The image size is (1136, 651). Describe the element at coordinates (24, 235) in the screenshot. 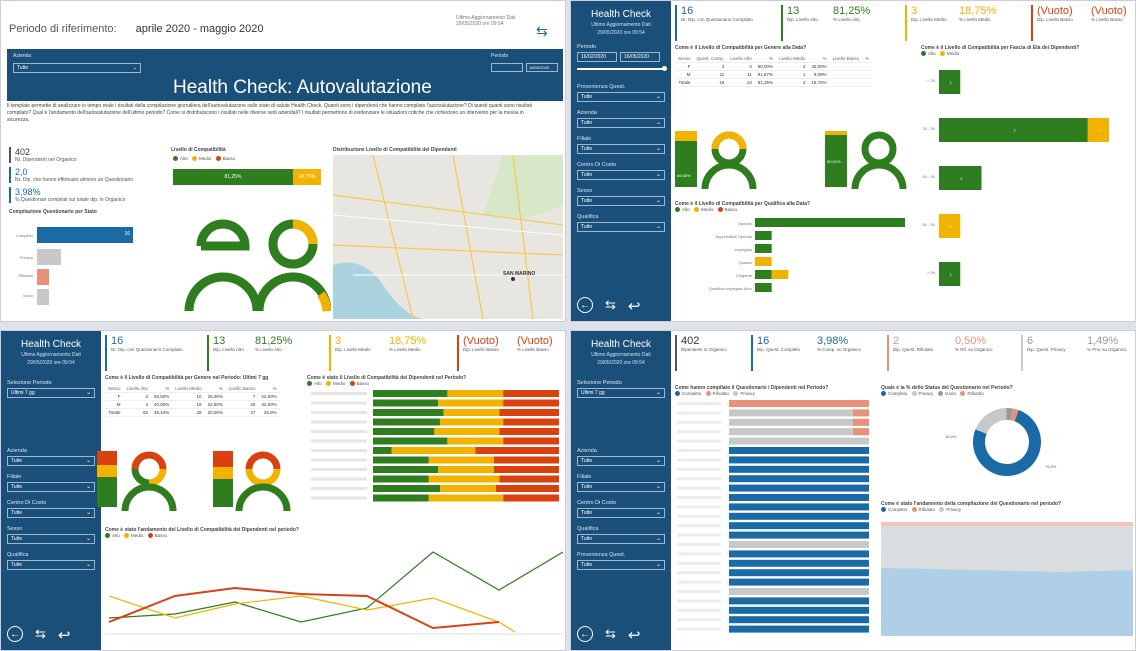

I see `row-label: Completo` at that location.